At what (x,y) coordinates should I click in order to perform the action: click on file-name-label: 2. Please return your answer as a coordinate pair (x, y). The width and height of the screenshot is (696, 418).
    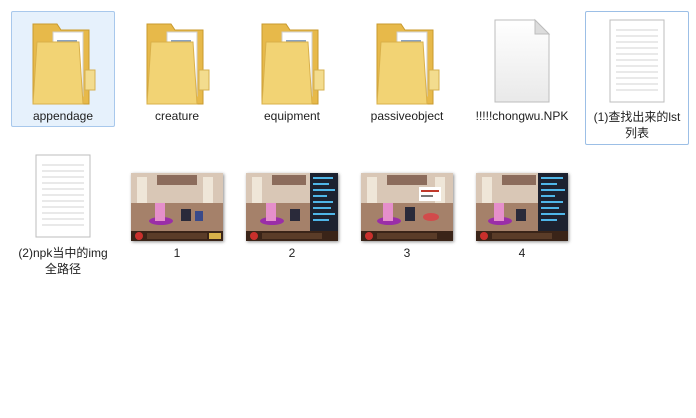
    Looking at the image, I should click on (292, 253).